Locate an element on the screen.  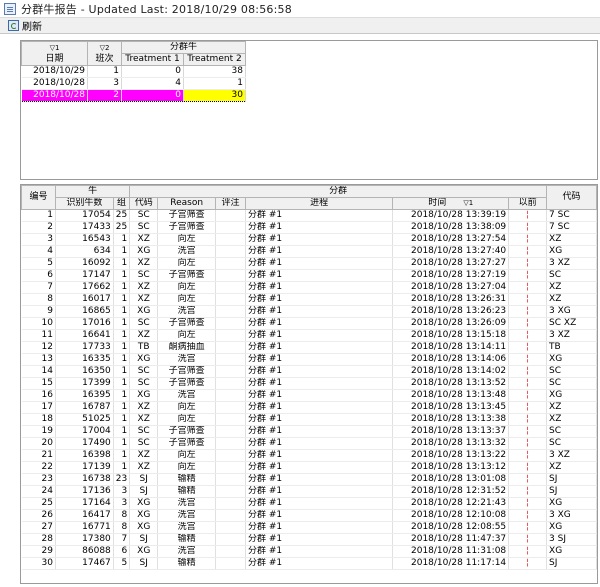
cell-id: 17433 is located at coordinates (84, 227).